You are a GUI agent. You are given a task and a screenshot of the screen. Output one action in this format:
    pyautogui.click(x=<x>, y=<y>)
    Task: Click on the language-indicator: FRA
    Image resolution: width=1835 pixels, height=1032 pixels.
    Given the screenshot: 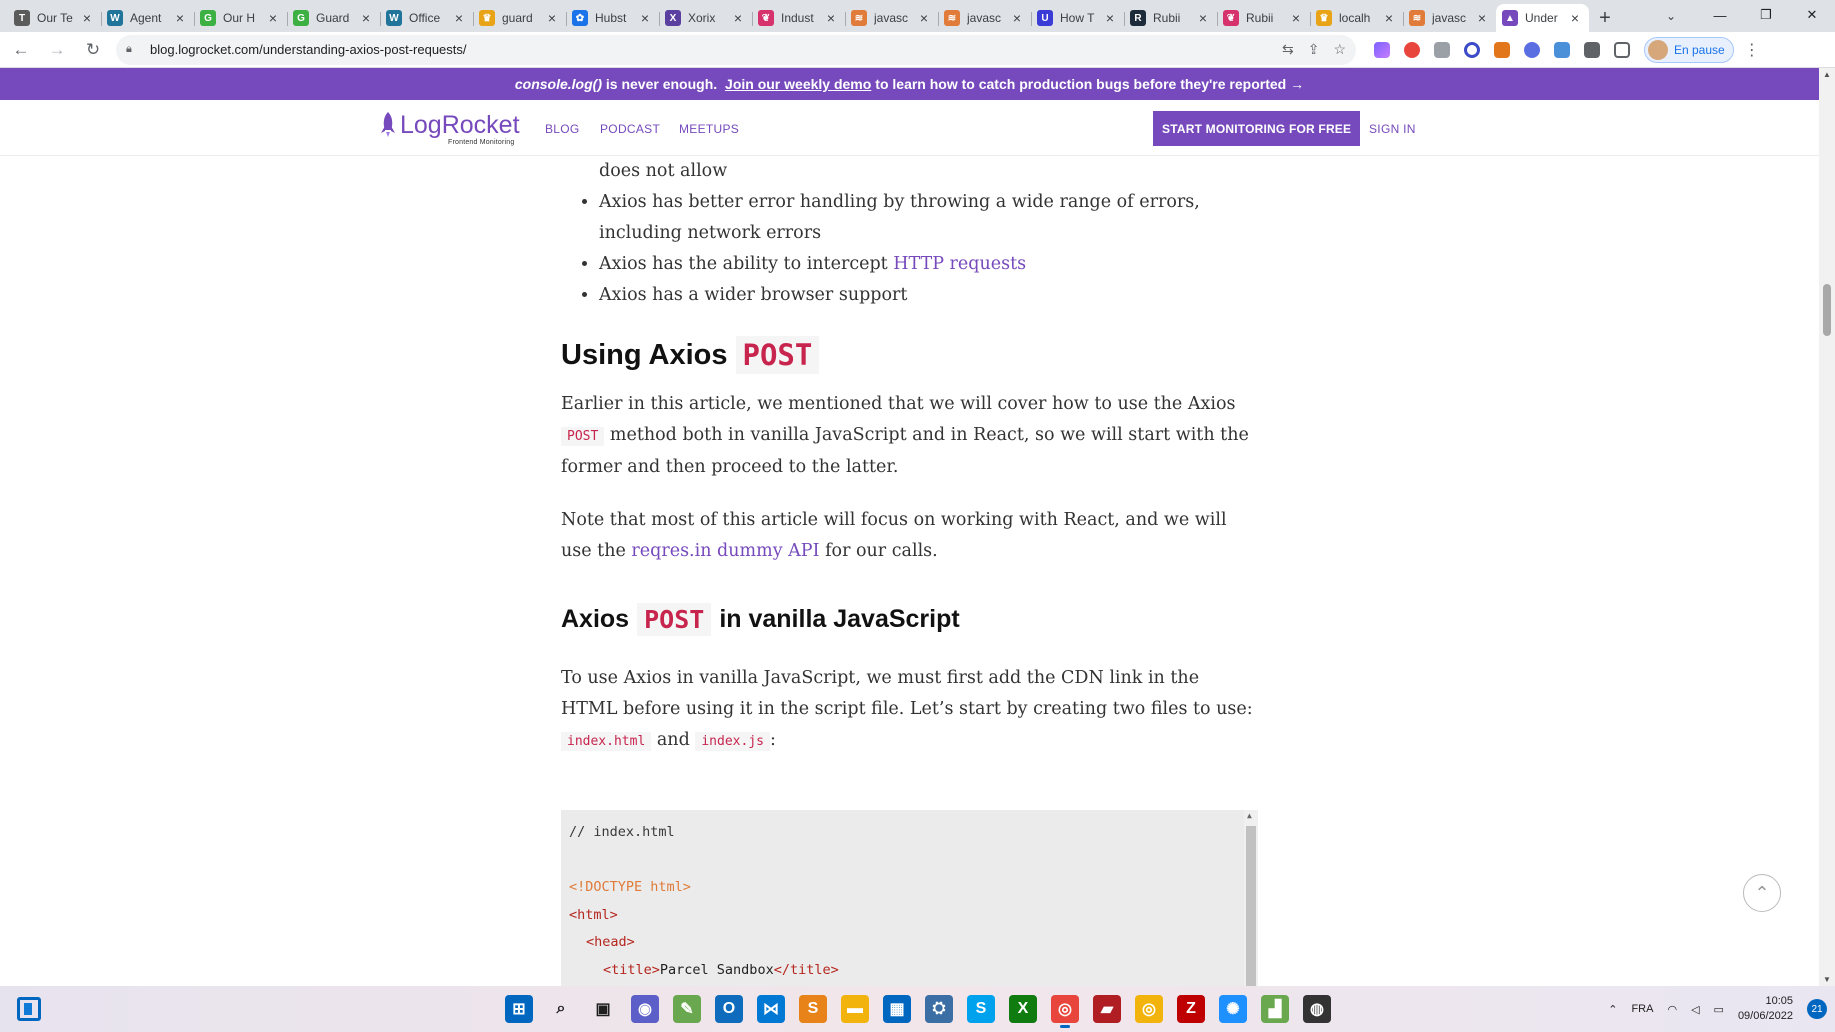 What is the action you would take?
    pyautogui.click(x=1642, y=1009)
    